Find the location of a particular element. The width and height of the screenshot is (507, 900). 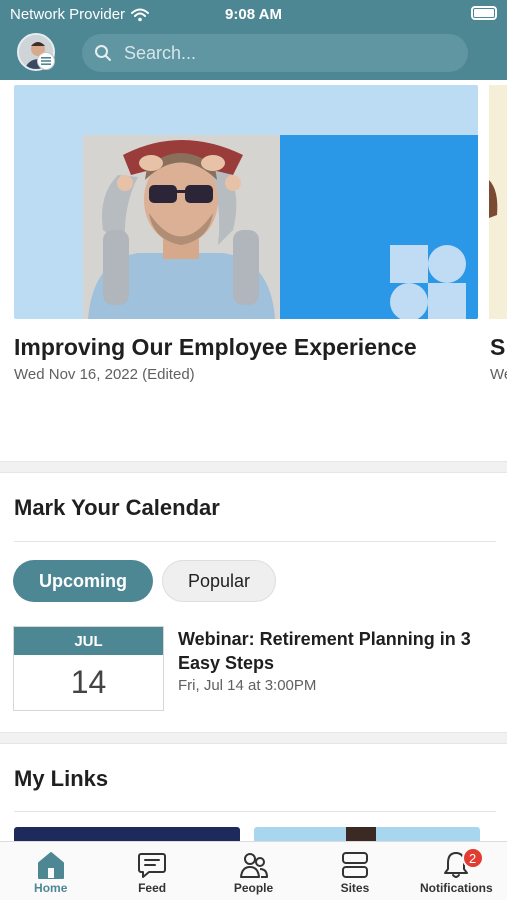

nav-notifications: Notifications 2 is located at coordinates (456, 871).